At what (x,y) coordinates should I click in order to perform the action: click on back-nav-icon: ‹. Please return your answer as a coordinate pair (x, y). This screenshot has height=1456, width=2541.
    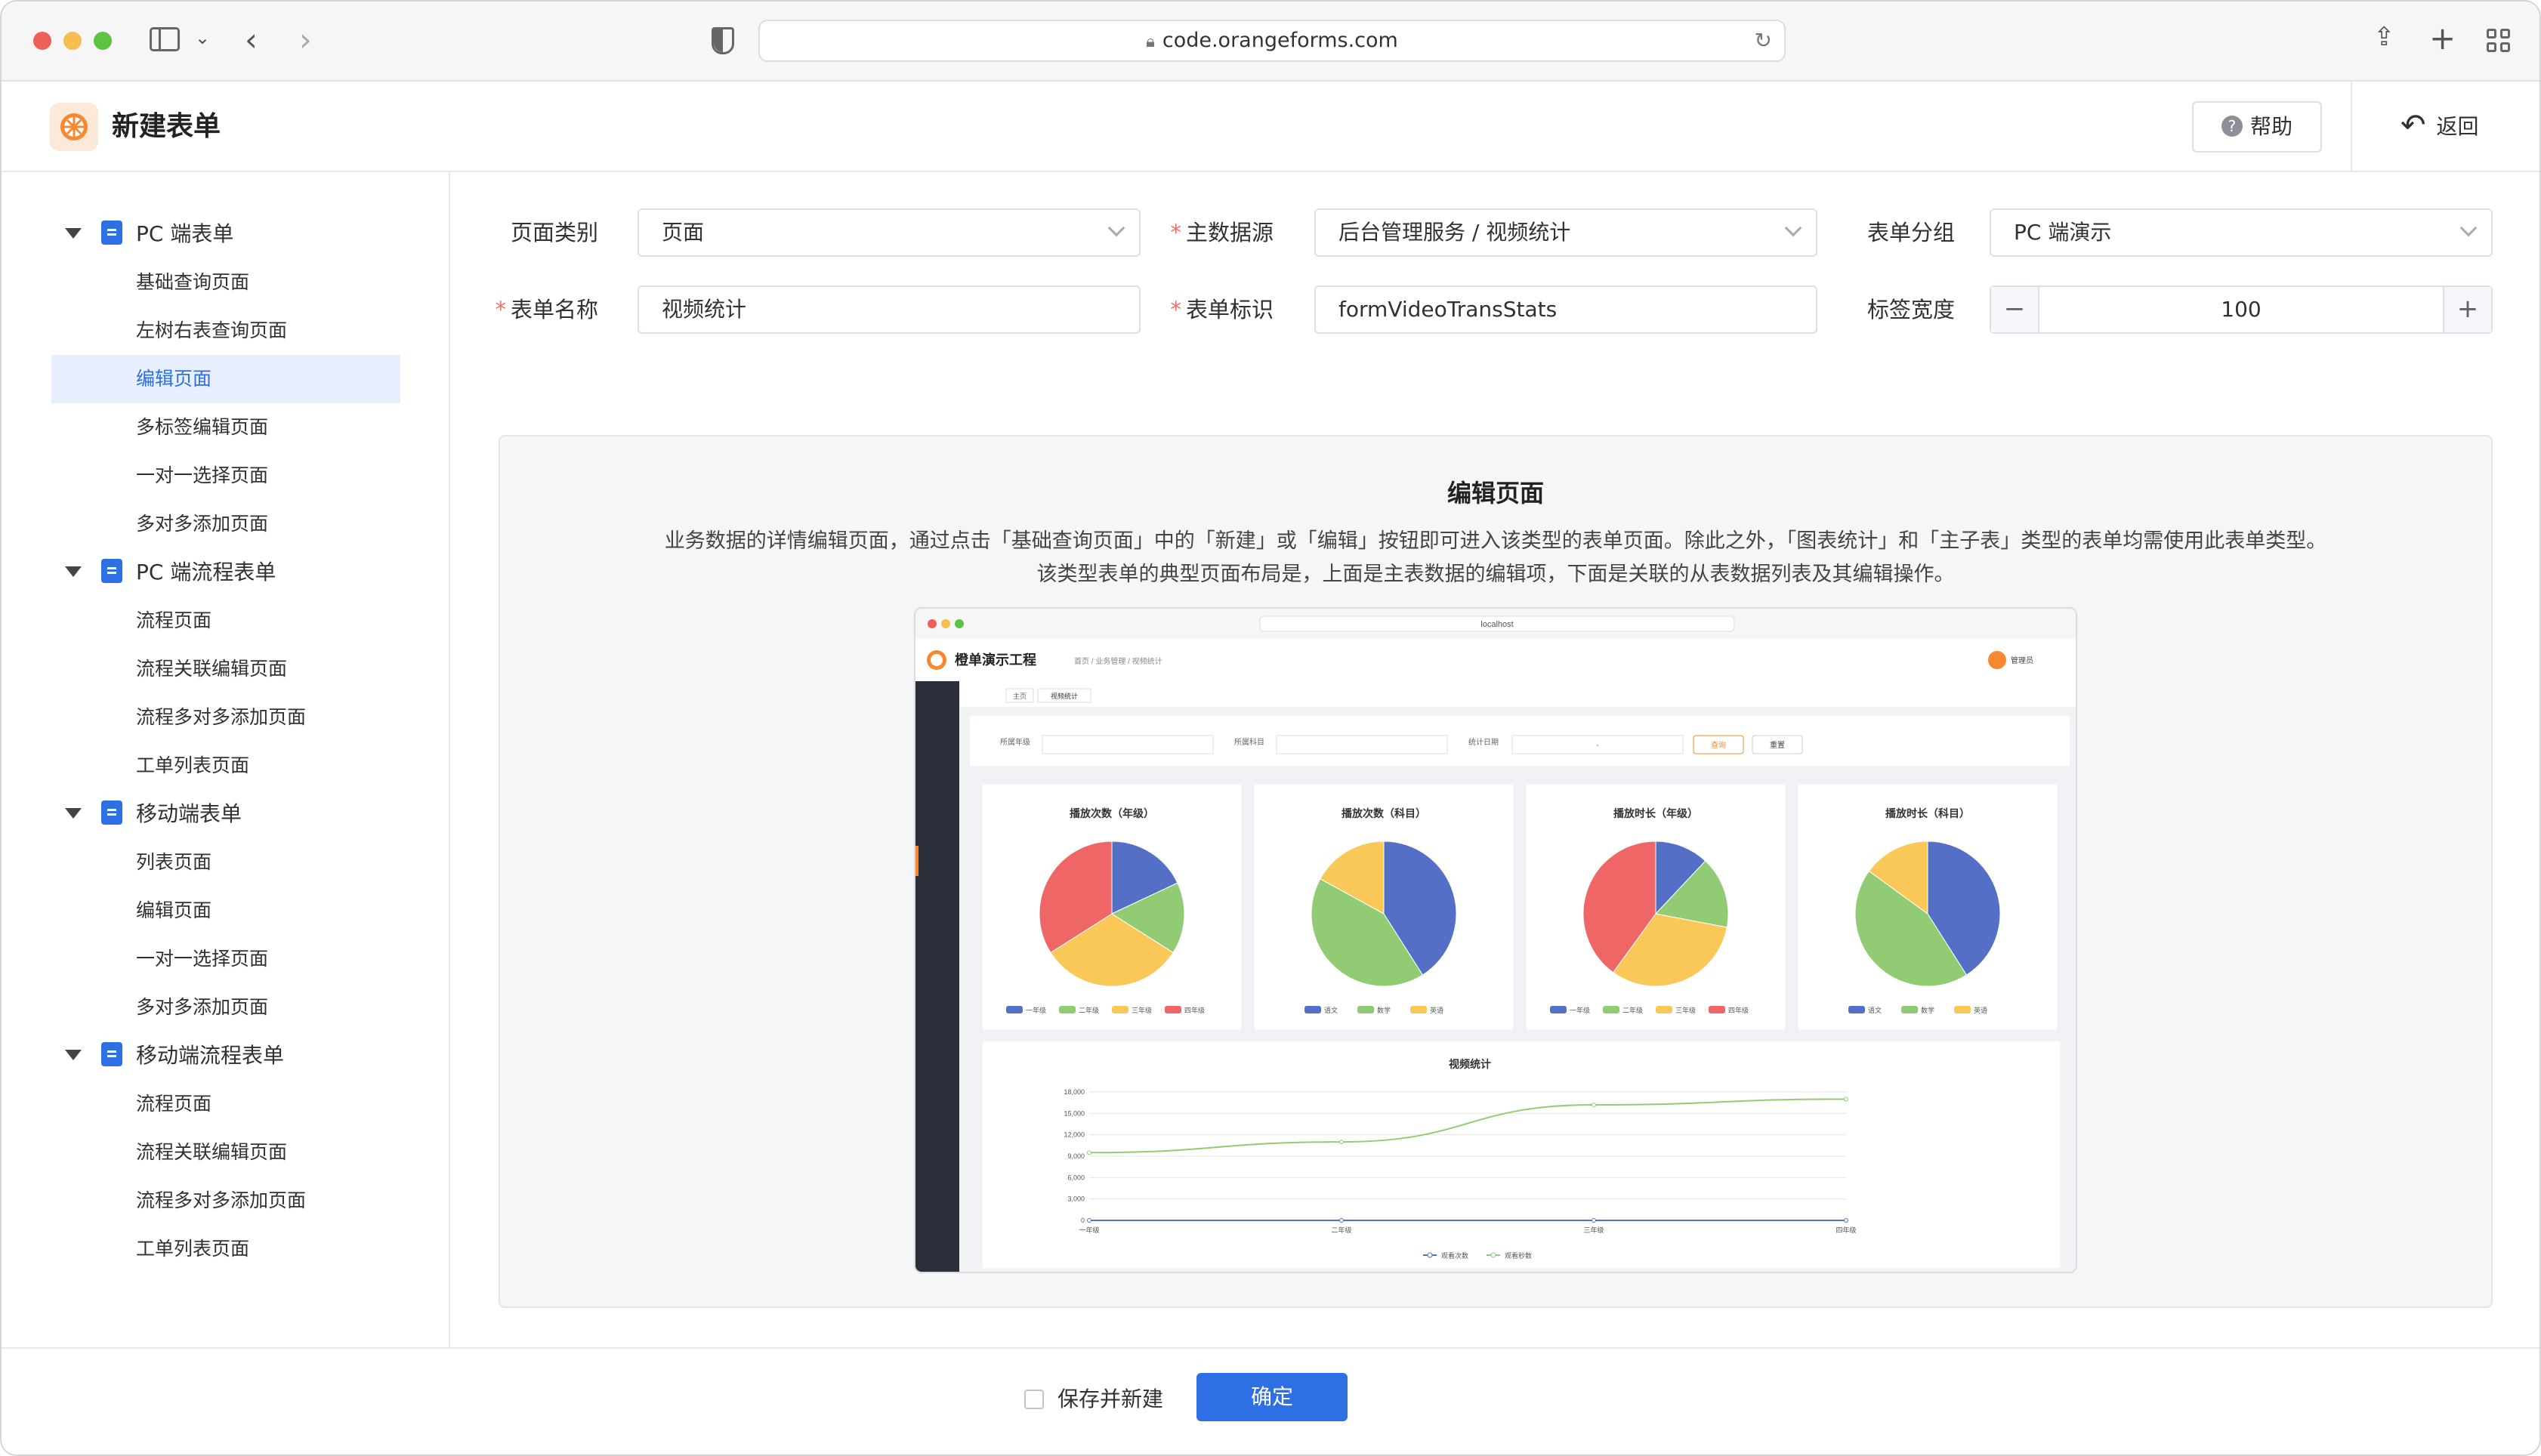
    Looking at the image, I should click on (251, 40).